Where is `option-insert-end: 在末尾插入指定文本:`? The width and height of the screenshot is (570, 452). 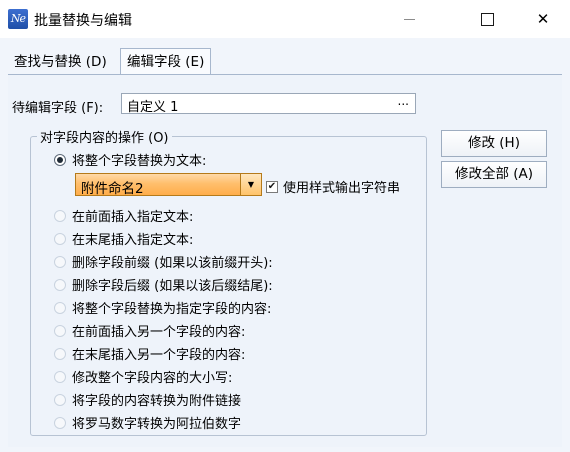
option-insert-end: 在末尾插入指定文本: is located at coordinates (123, 238).